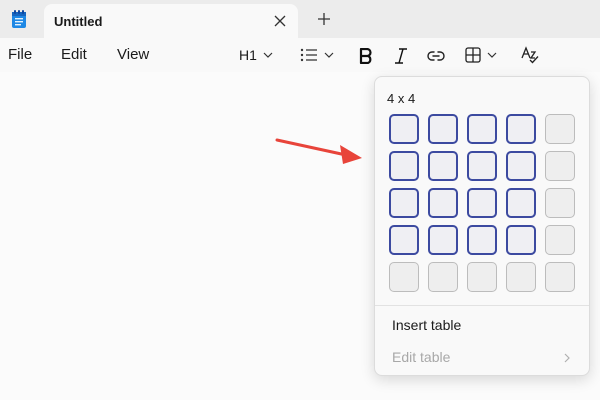 This screenshot has width=600, height=400. What do you see at coordinates (482, 305) in the screenshot?
I see `menu-divider` at bounding box center [482, 305].